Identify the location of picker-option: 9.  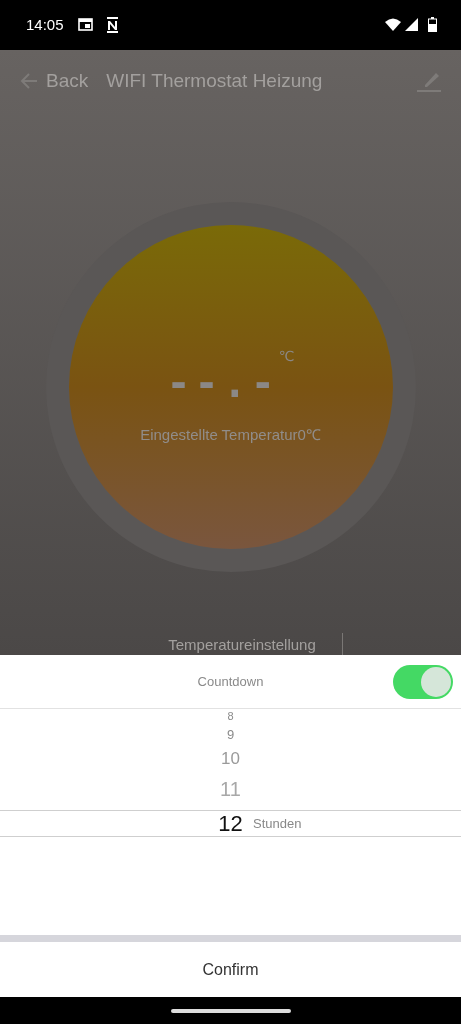
(230, 734).